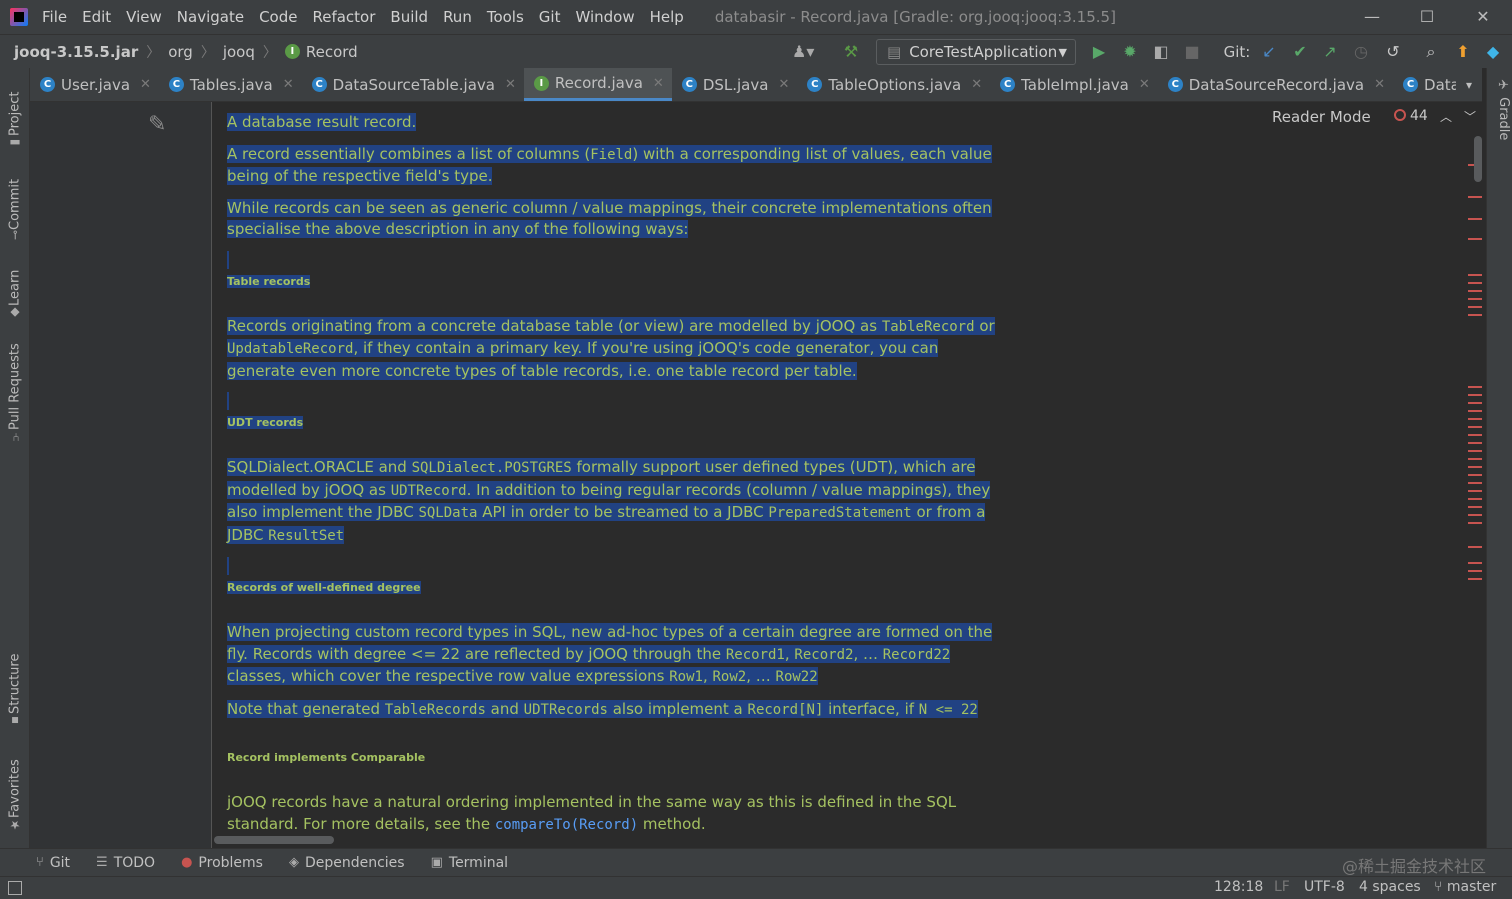  What do you see at coordinates (1238, 887) in the screenshot?
I see `caret-position: 128:18` at bounding box center [1238, 887].